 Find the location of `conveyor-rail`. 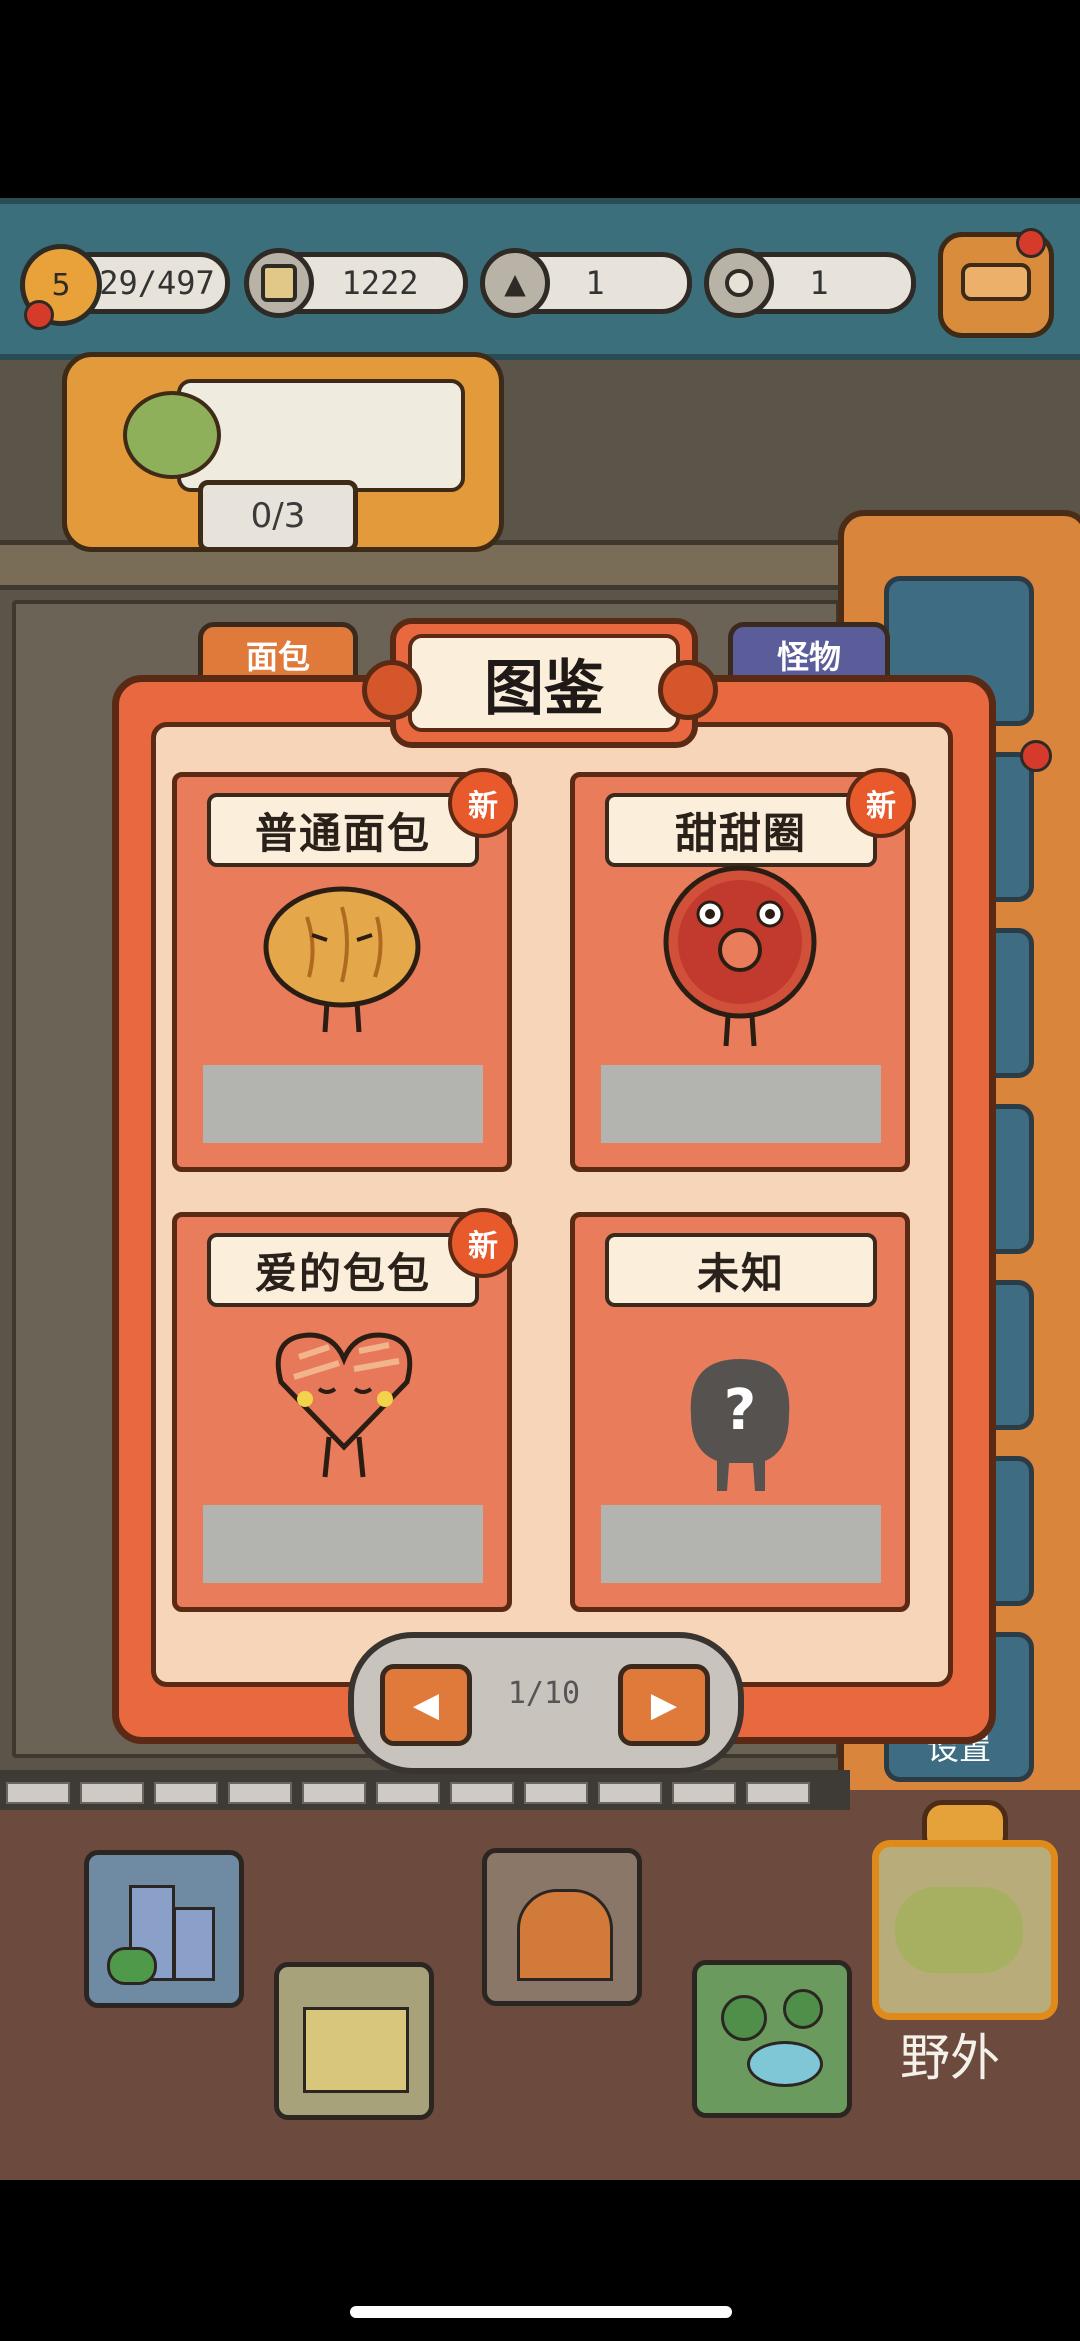

conveyor-rail is located at coordinates (425, 1790).